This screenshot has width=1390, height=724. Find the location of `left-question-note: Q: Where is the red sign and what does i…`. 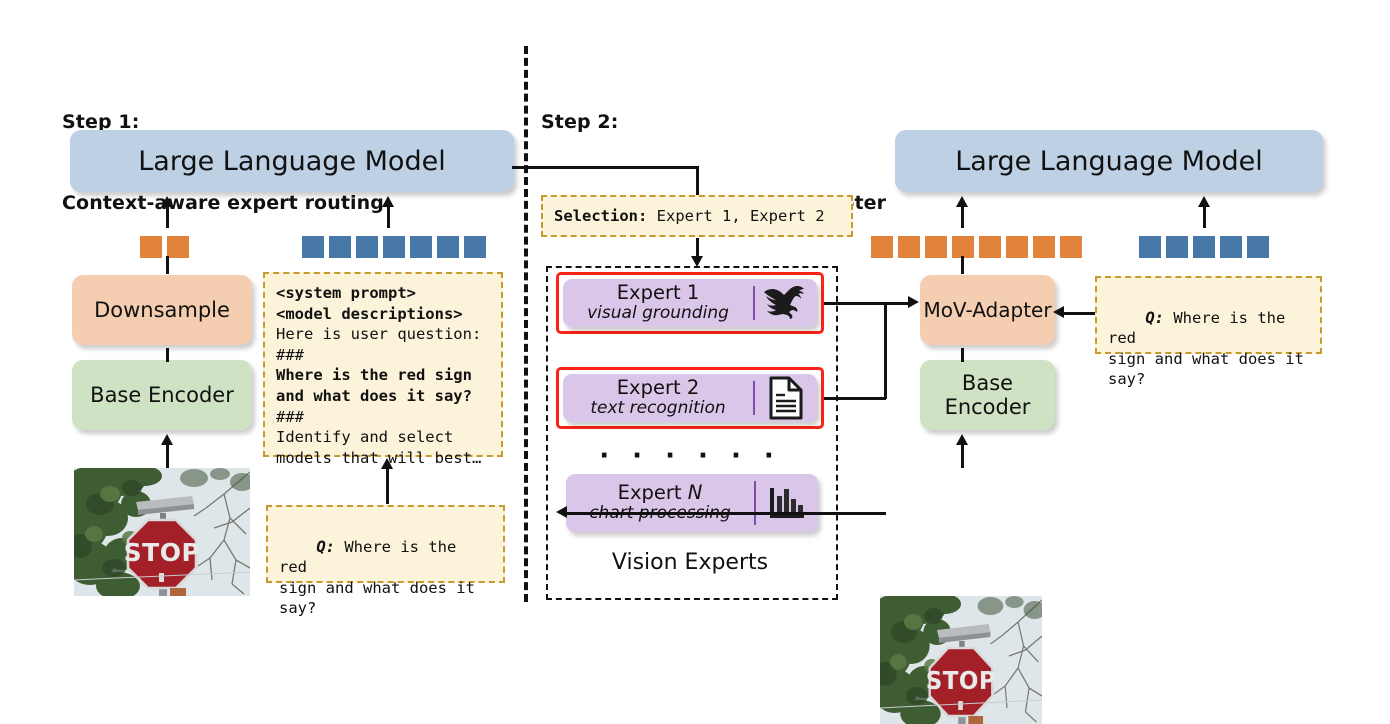

left-question-note: Q: Where is the red sign and what does i… is located at coordinates (385, 561).